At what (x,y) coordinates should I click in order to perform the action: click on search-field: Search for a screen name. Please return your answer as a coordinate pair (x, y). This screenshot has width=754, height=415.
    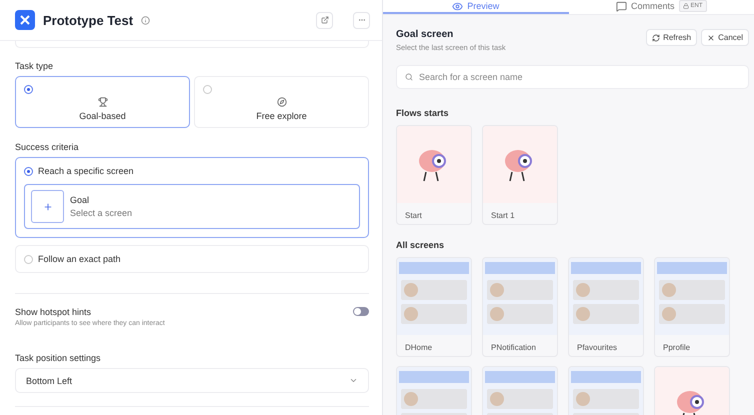
    Looking at the image, I should click on (572, 77).